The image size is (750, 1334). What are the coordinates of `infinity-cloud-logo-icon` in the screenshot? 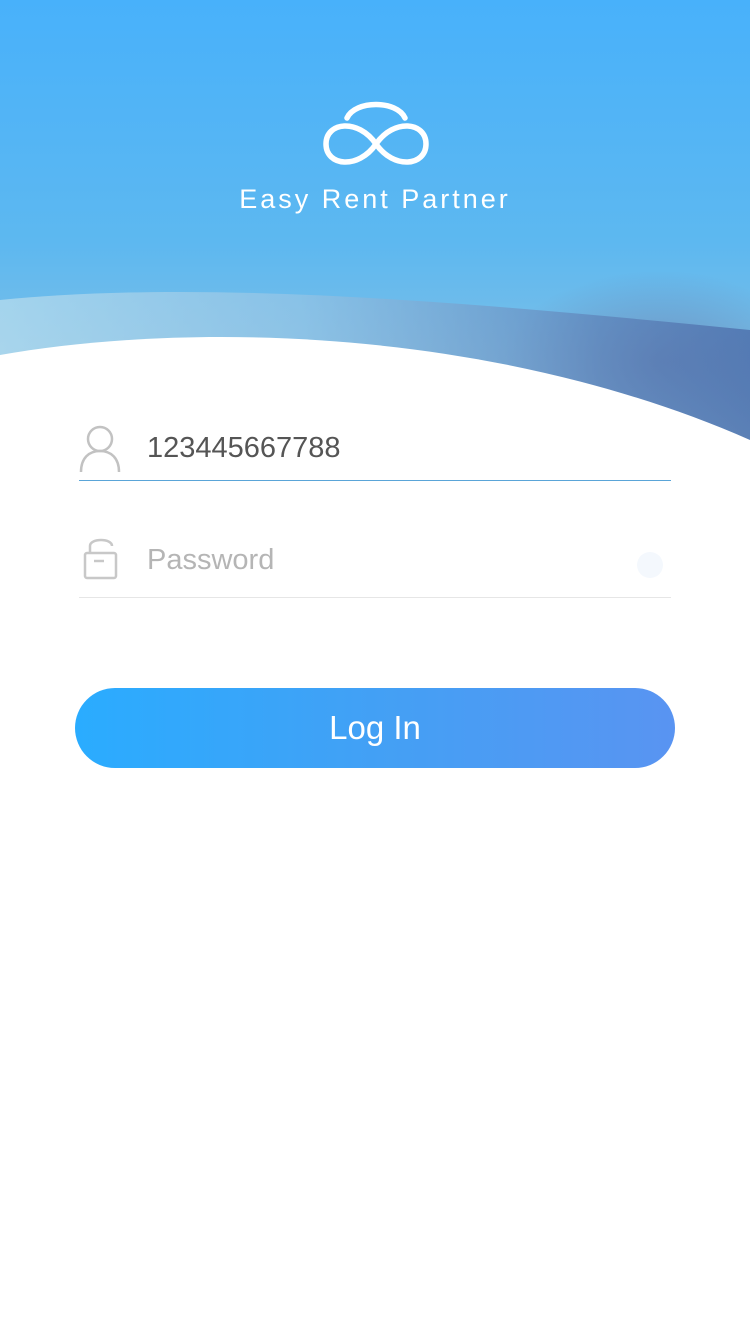 It's located at (376, 133).